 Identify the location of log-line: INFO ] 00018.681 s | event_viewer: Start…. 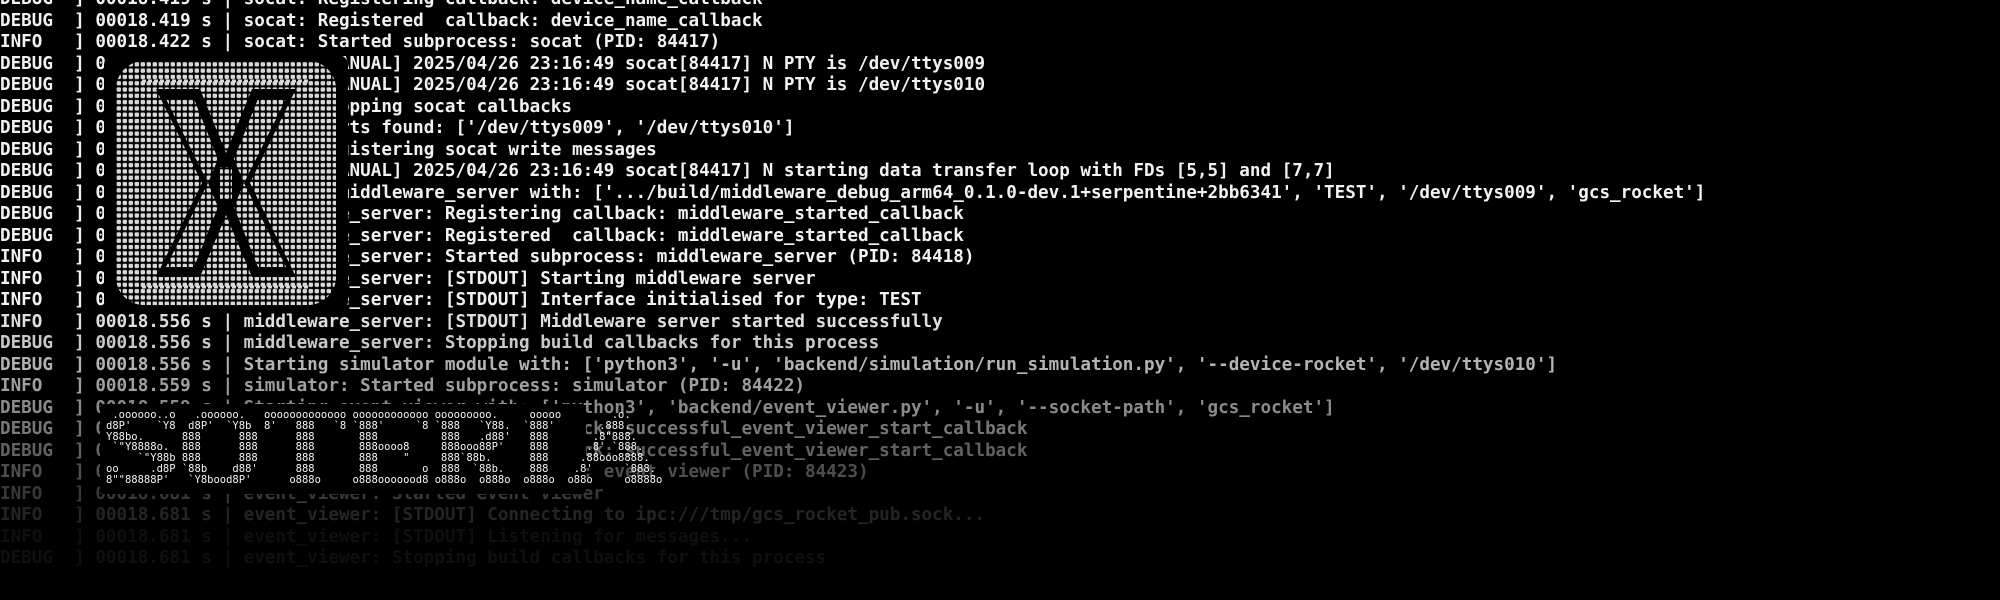
(302, 493).